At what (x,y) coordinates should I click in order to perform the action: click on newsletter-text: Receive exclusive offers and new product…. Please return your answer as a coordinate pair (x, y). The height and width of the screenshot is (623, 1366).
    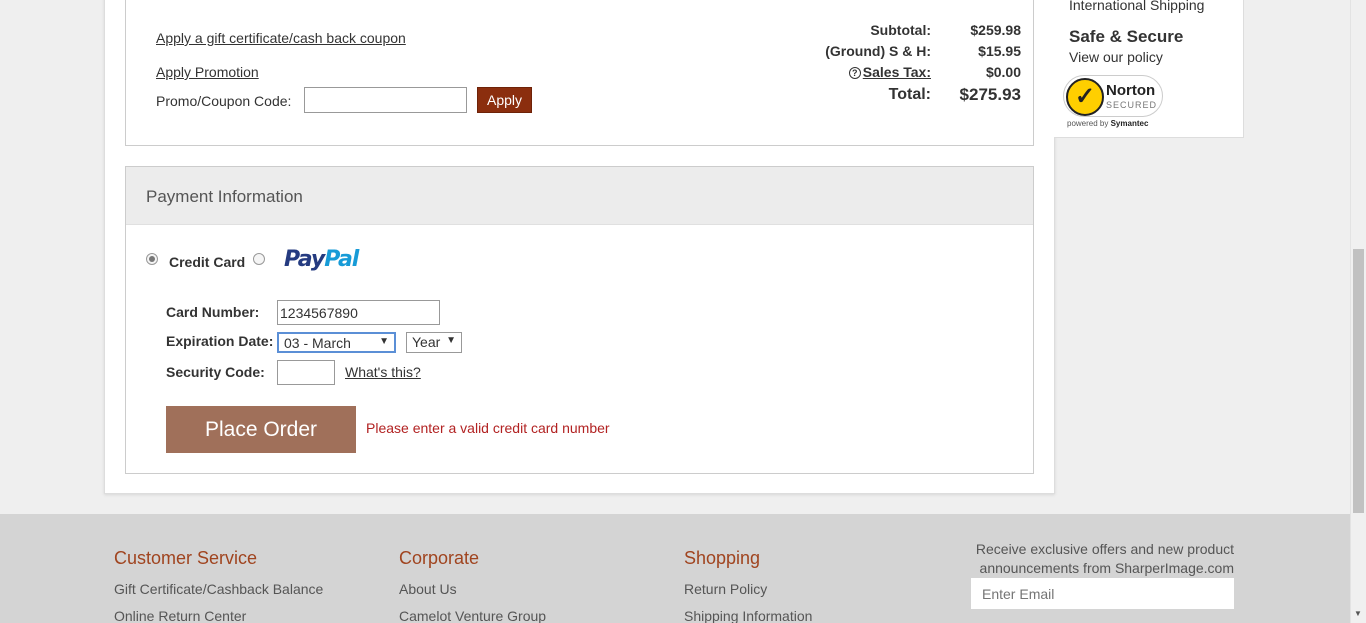
    Looking at the image, I should click on (1104, 558).